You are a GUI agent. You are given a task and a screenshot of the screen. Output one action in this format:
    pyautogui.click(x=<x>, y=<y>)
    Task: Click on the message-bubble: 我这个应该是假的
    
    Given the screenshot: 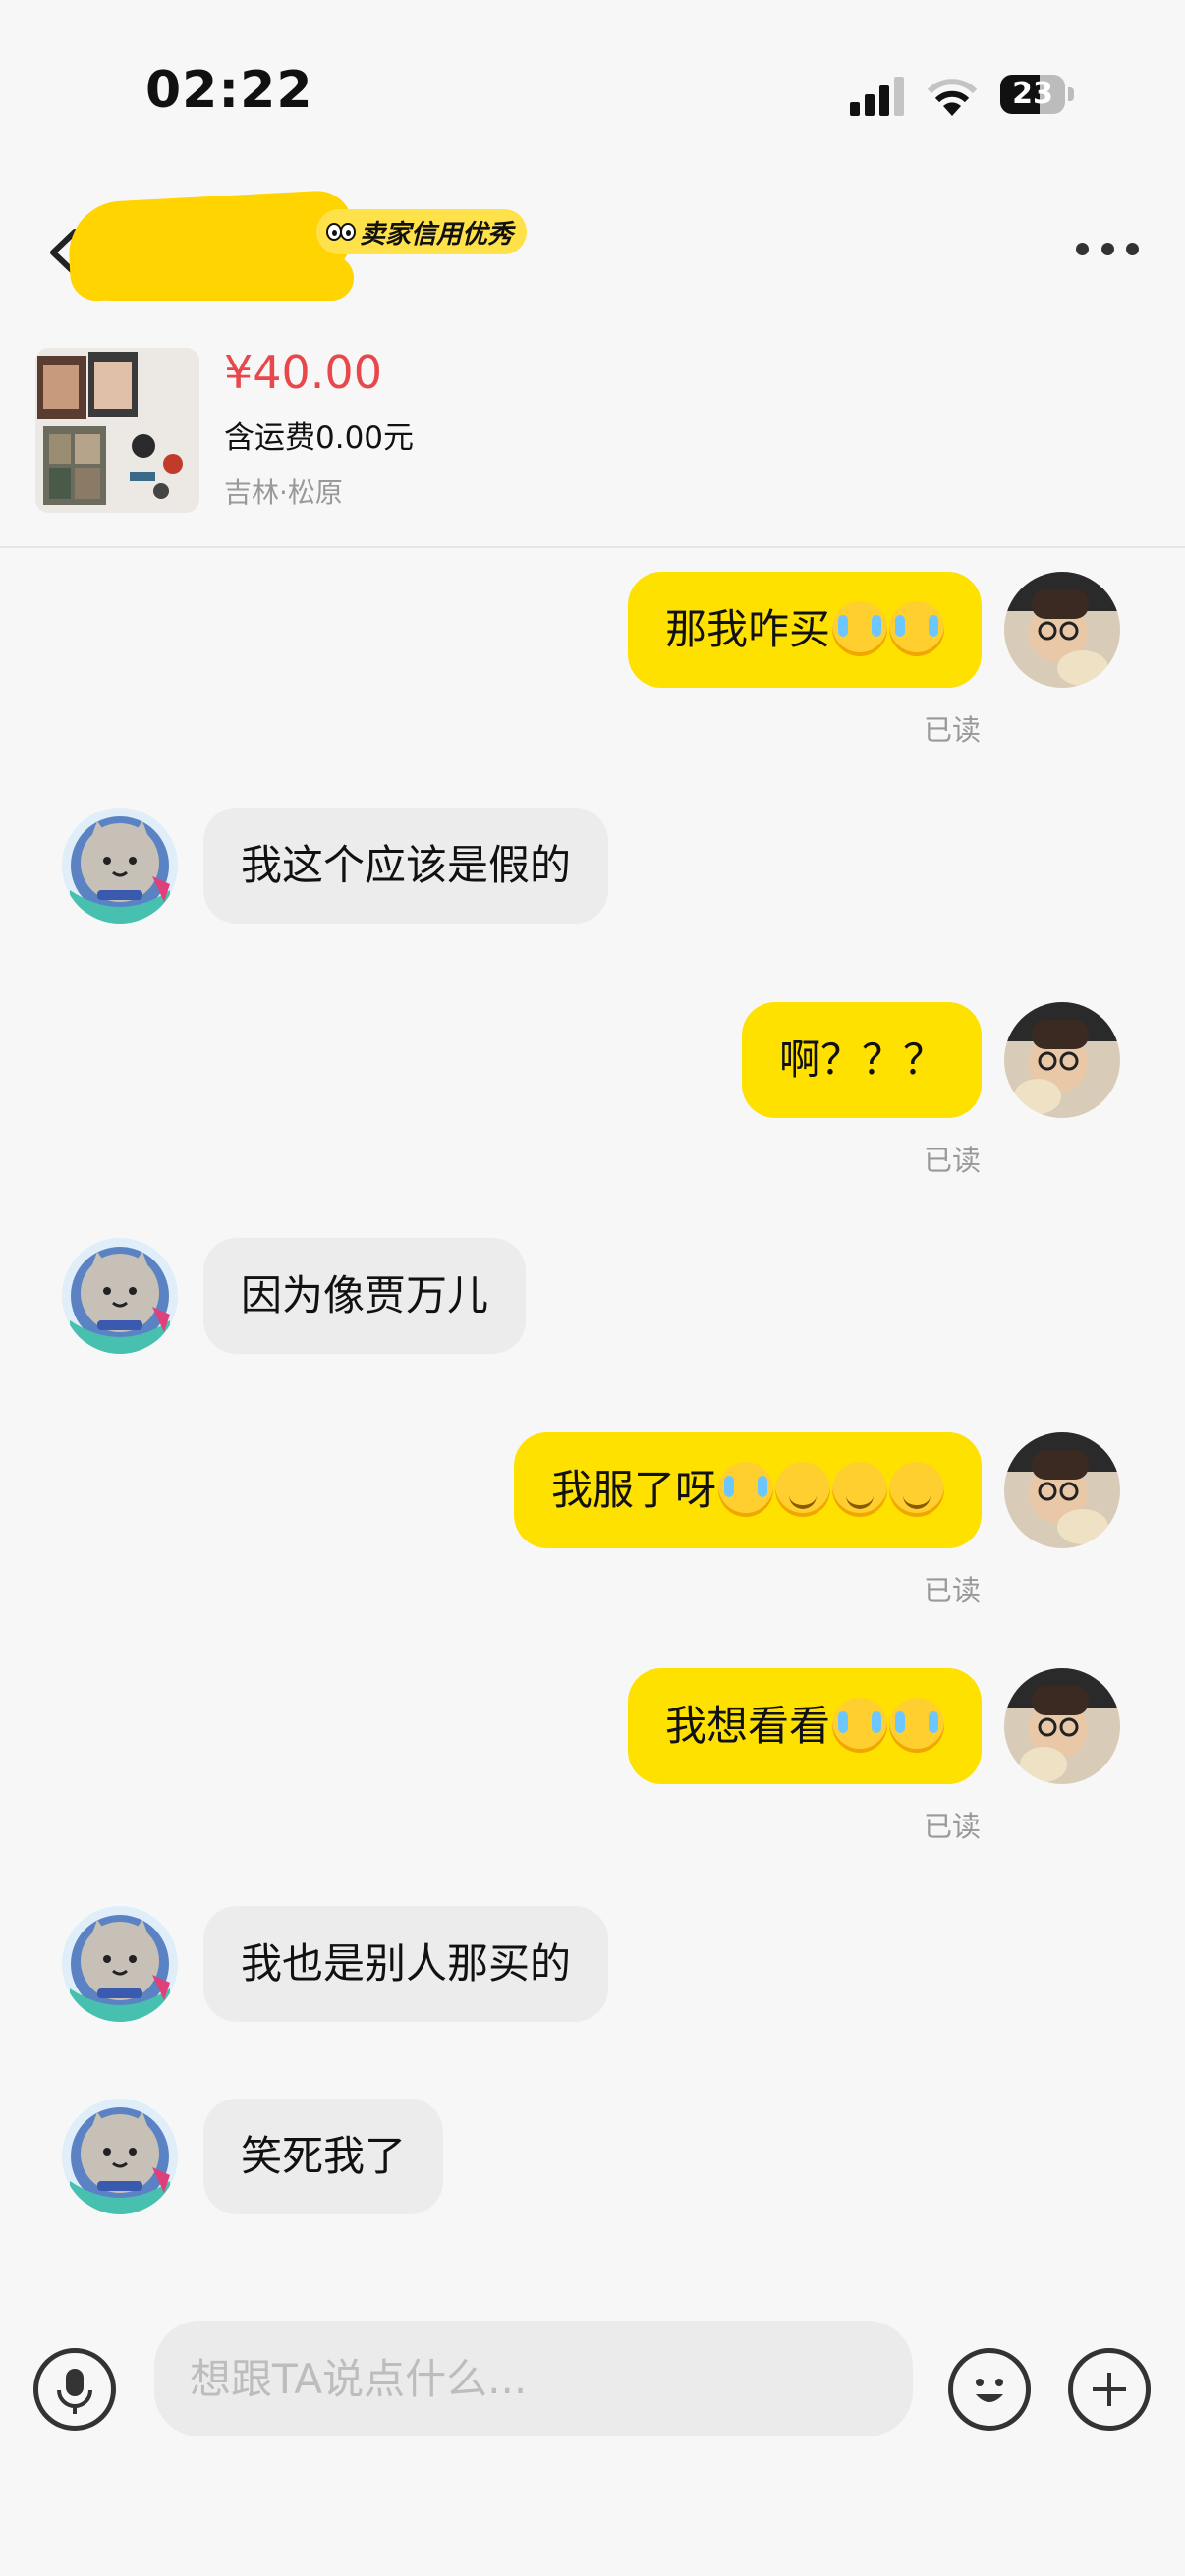 What is the action you would take?
    pyautogui.click(x=406, y=866)
    